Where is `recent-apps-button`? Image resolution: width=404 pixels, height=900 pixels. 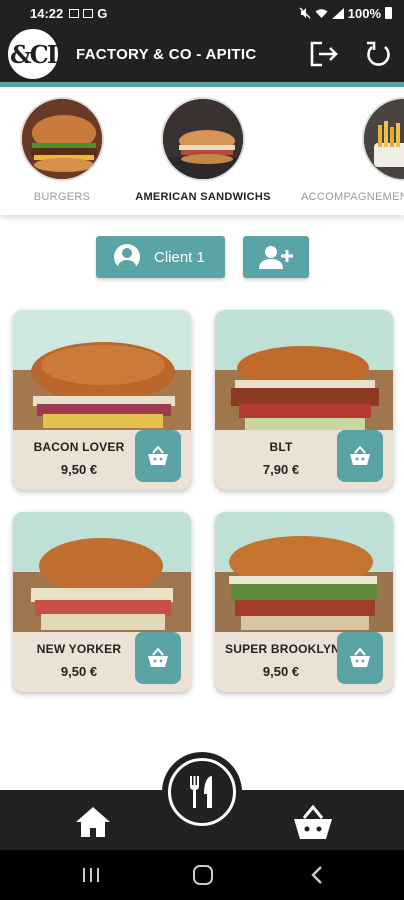
recent-apps-button is located at coordinates (91, 875).